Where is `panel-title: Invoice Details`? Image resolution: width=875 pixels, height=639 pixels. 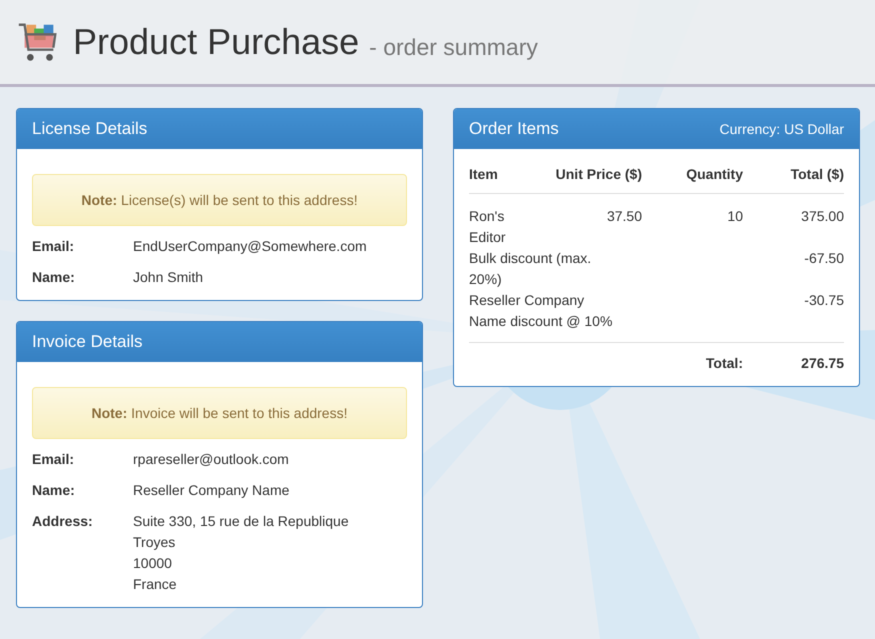 panel-title: Invoice Details is located at coordinates (87, 342).